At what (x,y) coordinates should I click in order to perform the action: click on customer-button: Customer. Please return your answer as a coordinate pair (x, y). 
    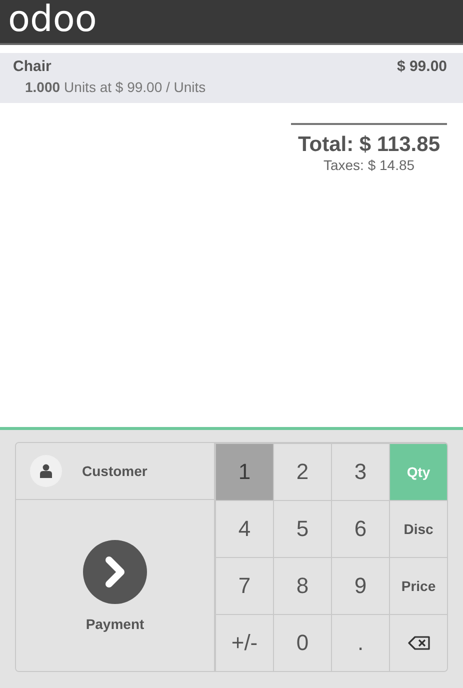
    Looking at the image, I should click on (115, 471).